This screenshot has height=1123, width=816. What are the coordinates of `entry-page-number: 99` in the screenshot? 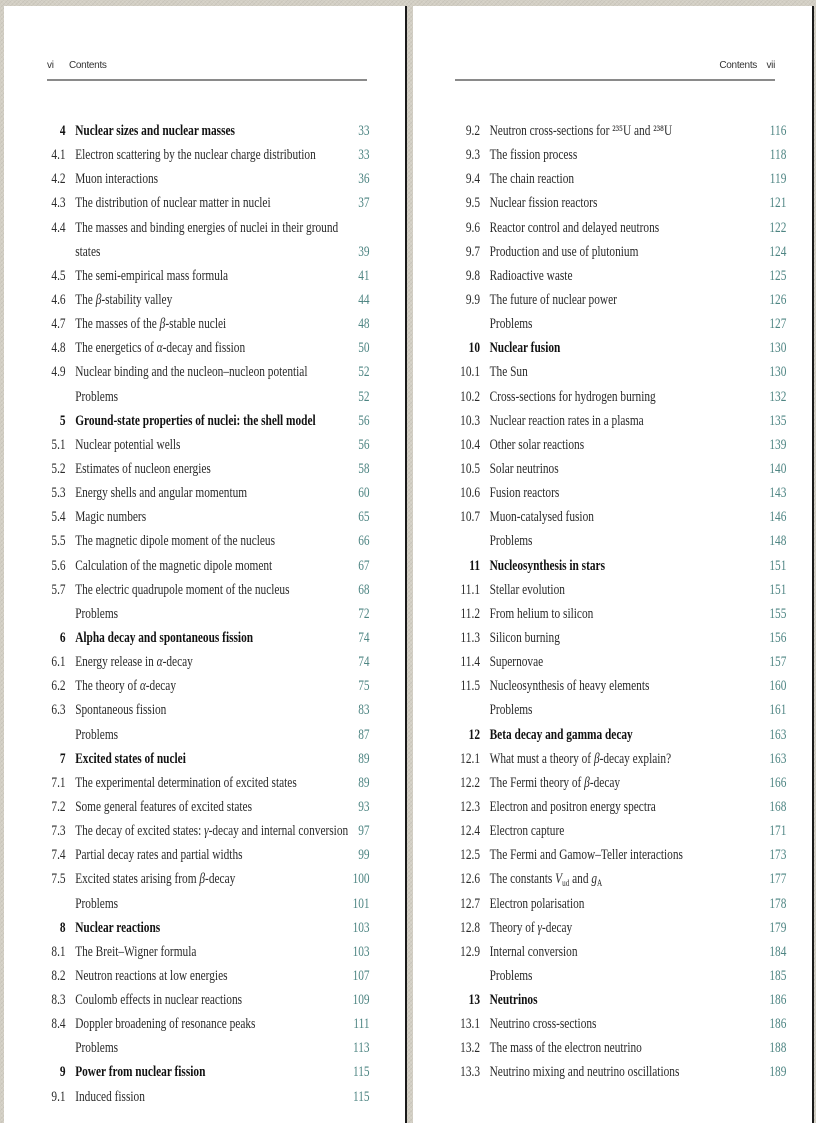 It's located at (363, 855).